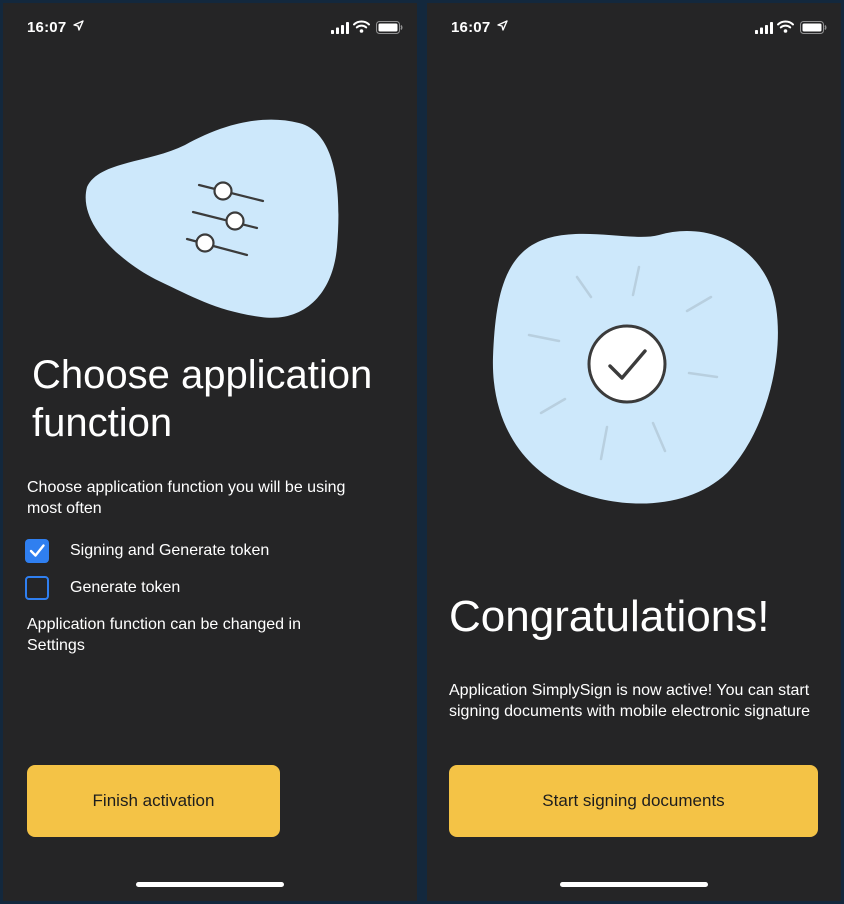 The height and width of the screenshot is (904, 844). I want to click on option-label: Generate token, so click(125, 587).